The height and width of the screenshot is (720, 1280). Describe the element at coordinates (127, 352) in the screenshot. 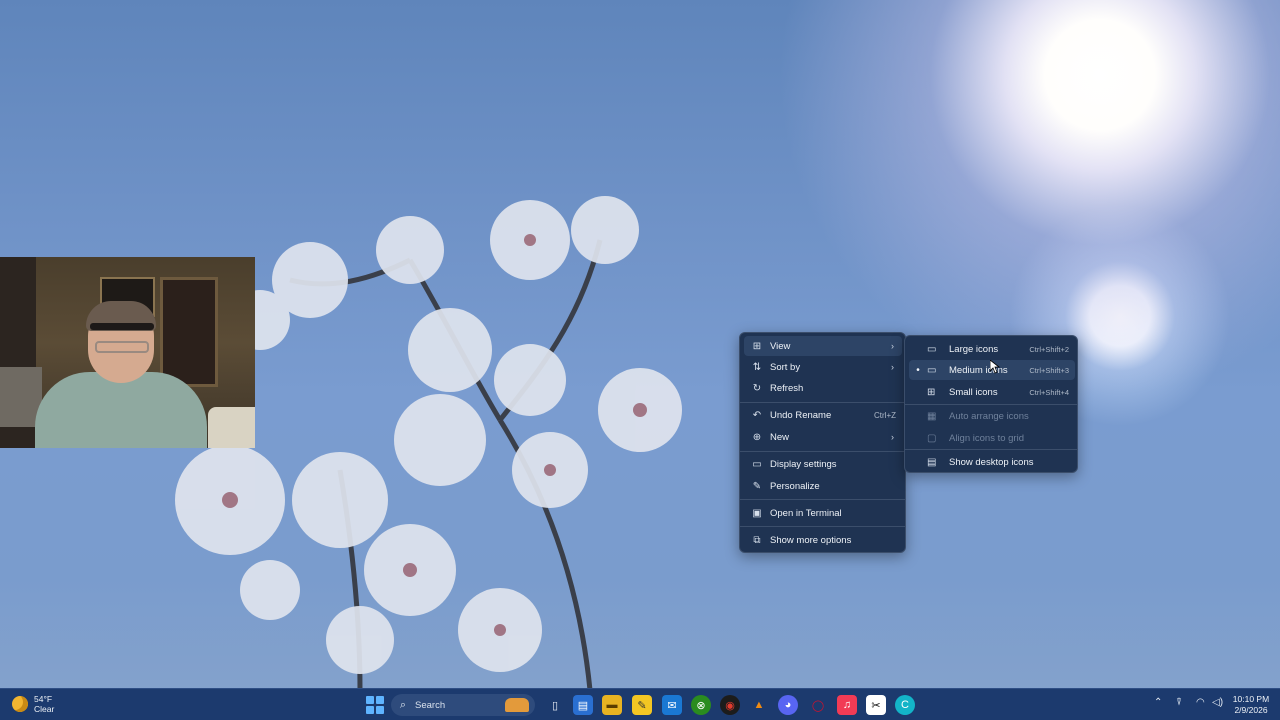

I see `webcam-overlay` at that location.